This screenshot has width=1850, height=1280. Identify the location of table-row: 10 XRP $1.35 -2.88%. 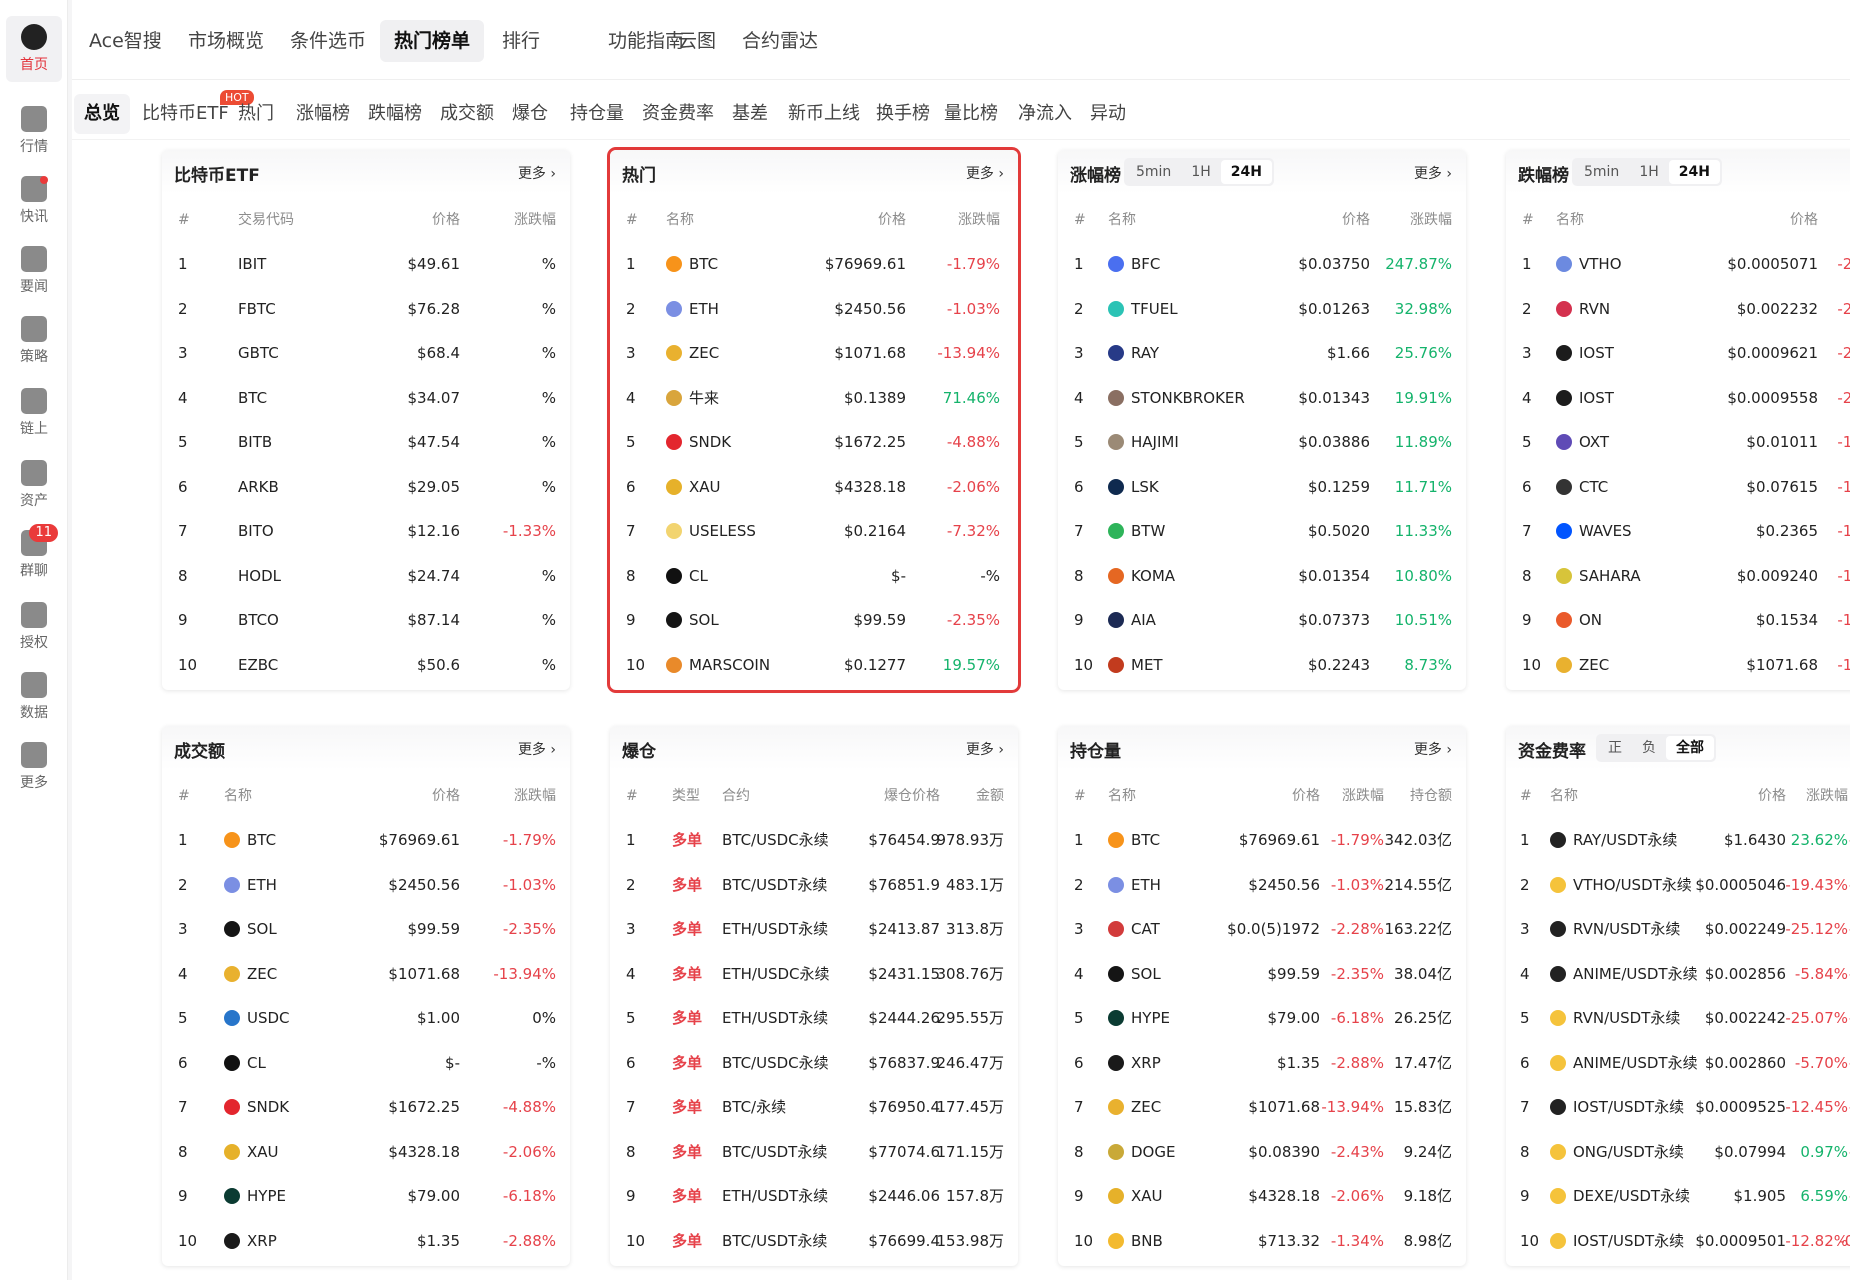
(366, 1241).